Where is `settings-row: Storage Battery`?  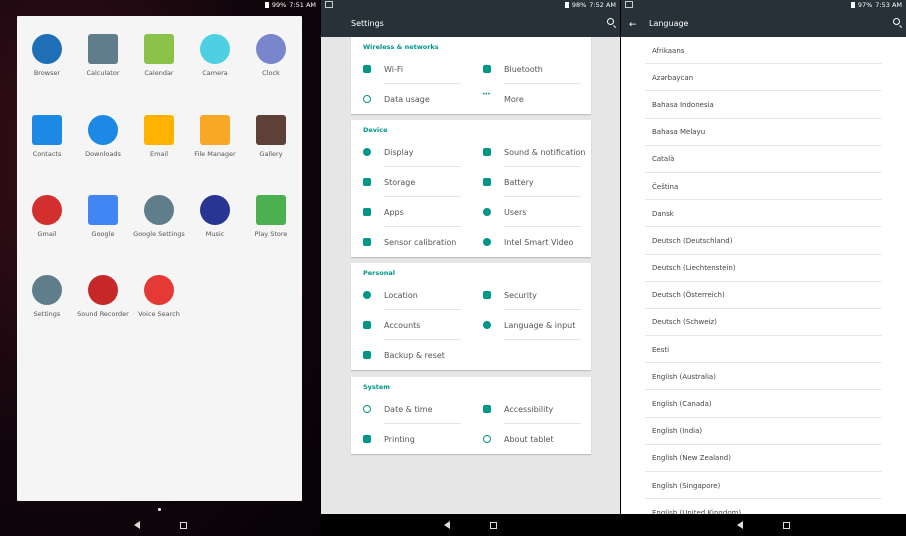 settings-row: Storage Battery is located at coordinates (471, 182).